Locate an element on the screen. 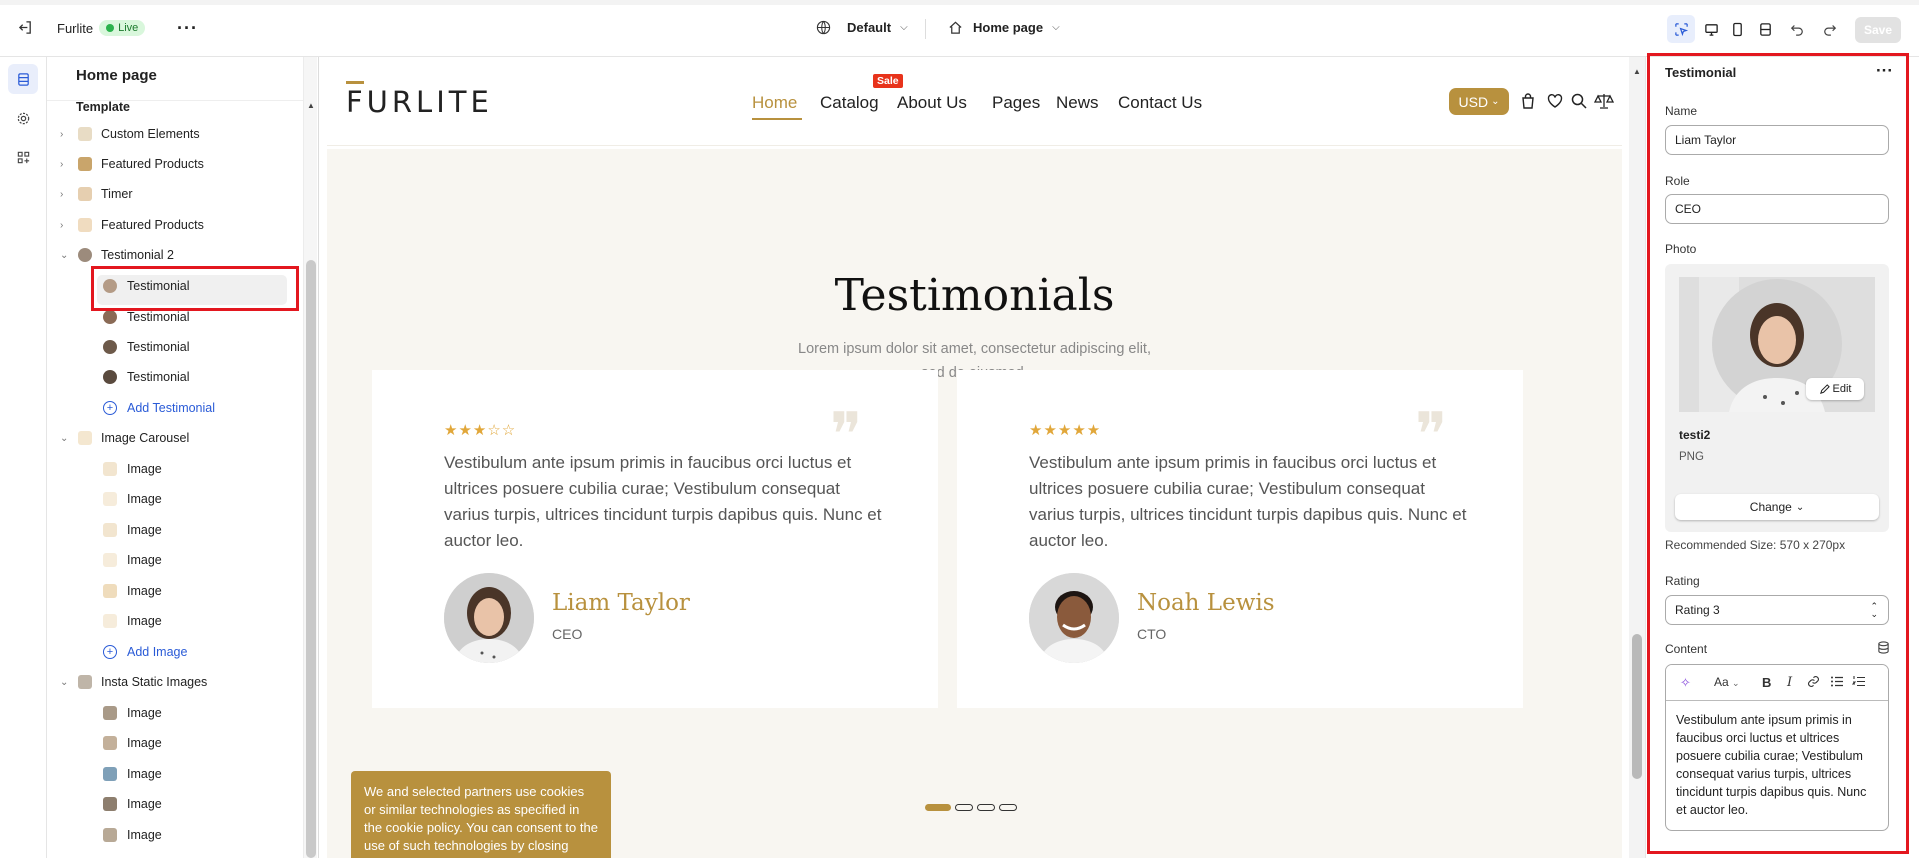 Image resolution: width=1919 pixels, height=858 pixels. nav-catalog: Catalog is located at coordinates (849, 103).